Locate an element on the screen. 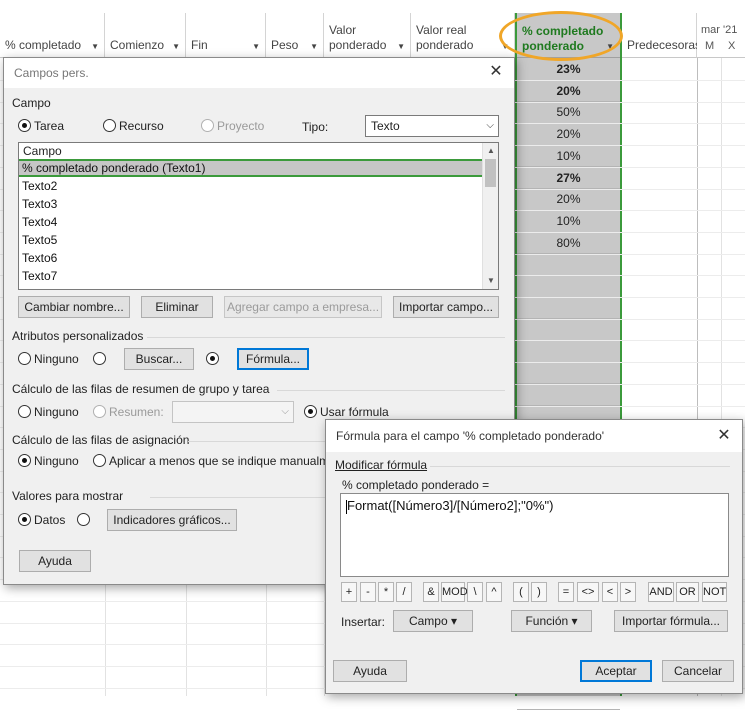 The image size is (745, 710). radio-attributes-none is located at coordinates (24, 358).